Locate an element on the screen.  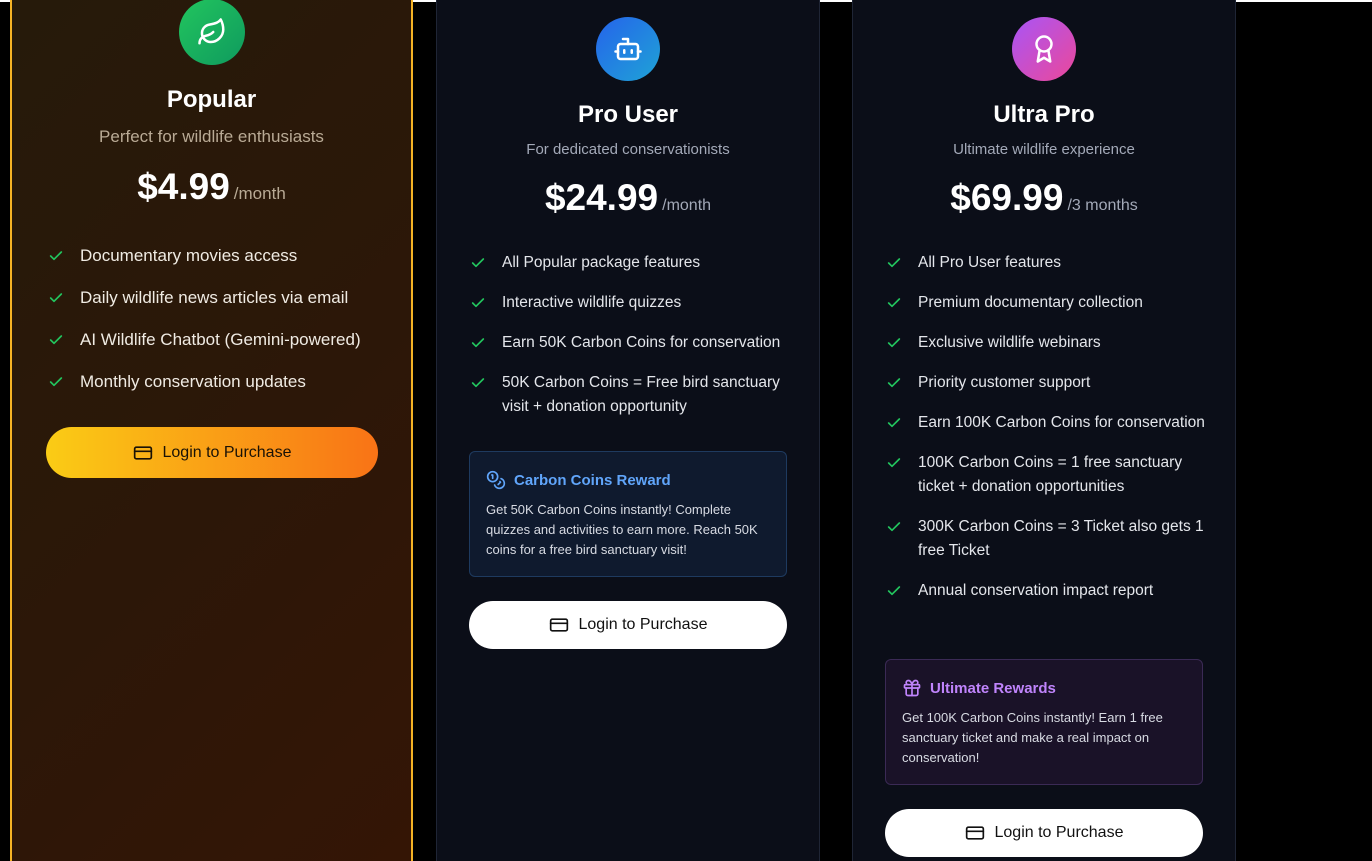
plan-name: Pro User is located at coordinates (628, 114).